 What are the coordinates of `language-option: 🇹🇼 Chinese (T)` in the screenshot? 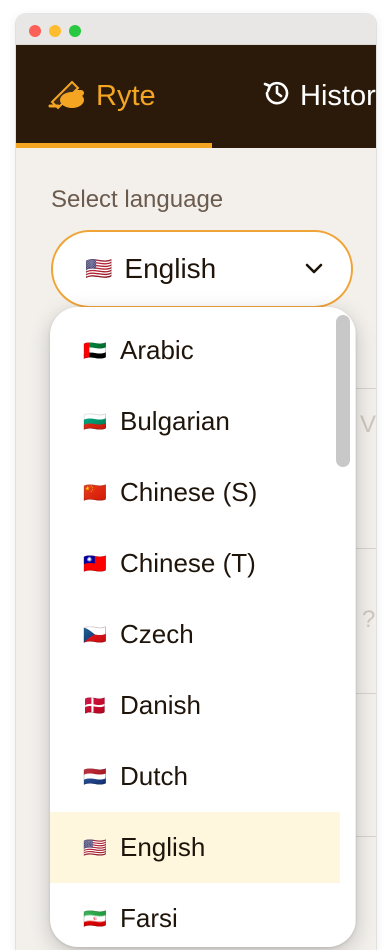 It's located at (195, 563).